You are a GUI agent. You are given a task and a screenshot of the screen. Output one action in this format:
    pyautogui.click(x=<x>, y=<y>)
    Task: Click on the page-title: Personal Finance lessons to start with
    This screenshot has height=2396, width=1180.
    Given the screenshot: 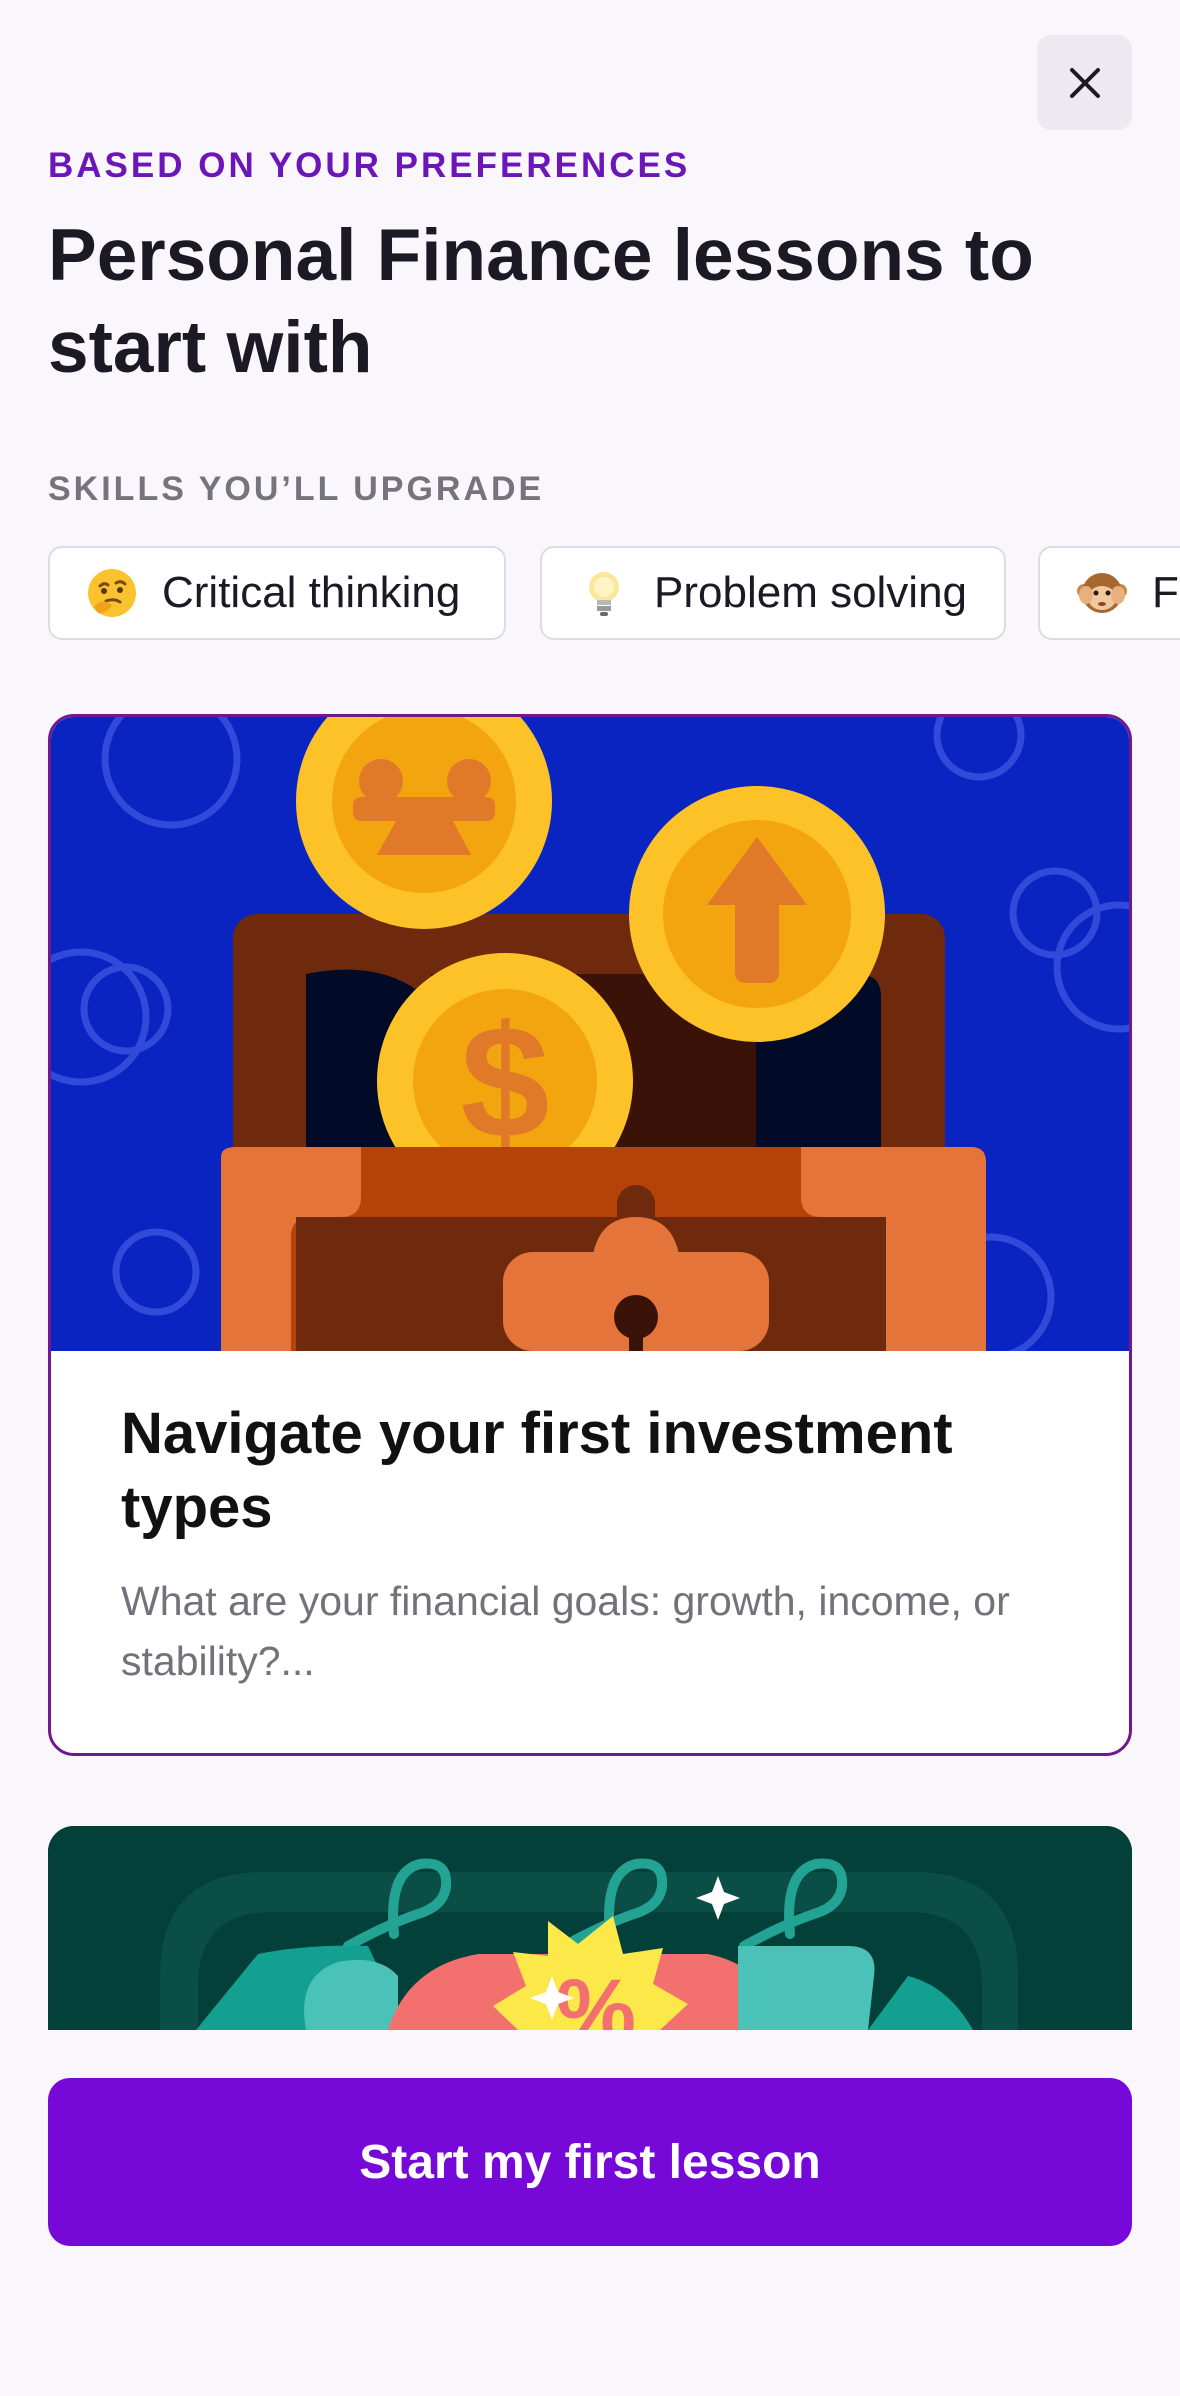 What is the action you would take?
    pyautogui.click(x=541, y=301)
    